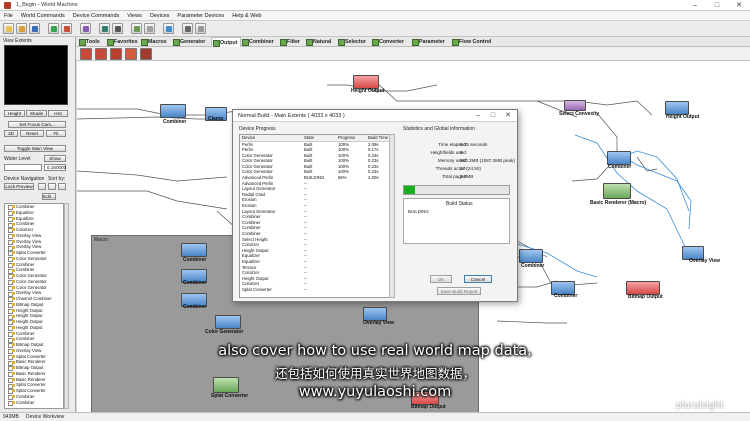 The image size is (750, 421). I want to click on workview-status: Device Workview, so click(45, 417).